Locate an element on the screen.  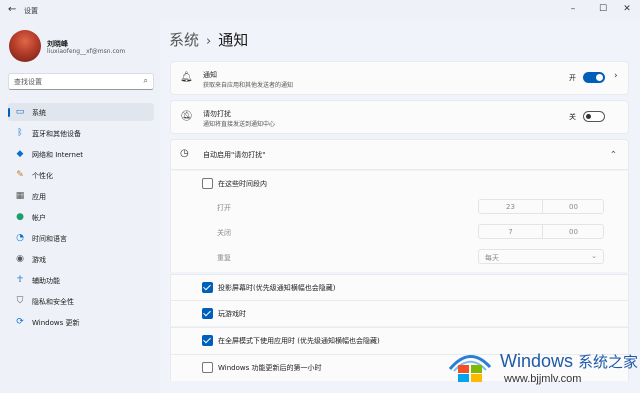
option-row: 投影屏幕时(优先级通知横幅也会隐藏) is located at coordinates (399, 287).